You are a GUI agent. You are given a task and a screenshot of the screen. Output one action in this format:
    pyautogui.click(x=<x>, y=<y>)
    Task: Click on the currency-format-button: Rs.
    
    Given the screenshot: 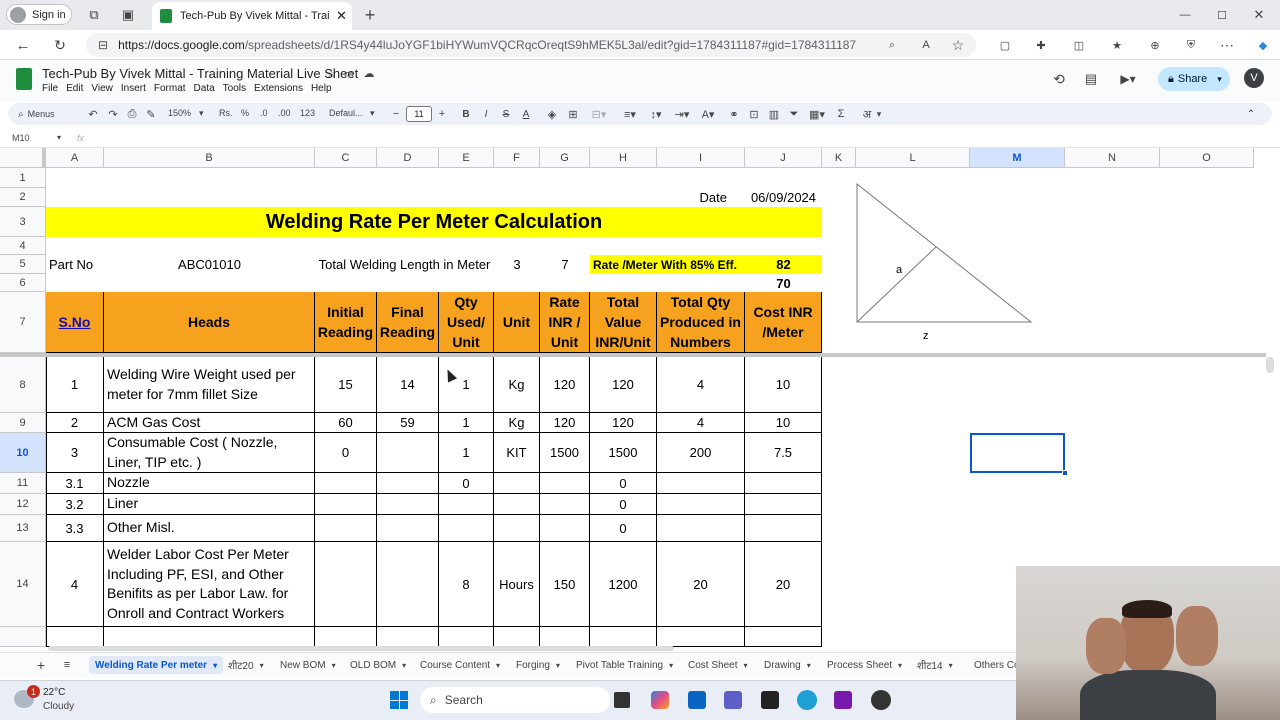 What is the action you would take?
    pyautogui.click(x=226, y=113)
    